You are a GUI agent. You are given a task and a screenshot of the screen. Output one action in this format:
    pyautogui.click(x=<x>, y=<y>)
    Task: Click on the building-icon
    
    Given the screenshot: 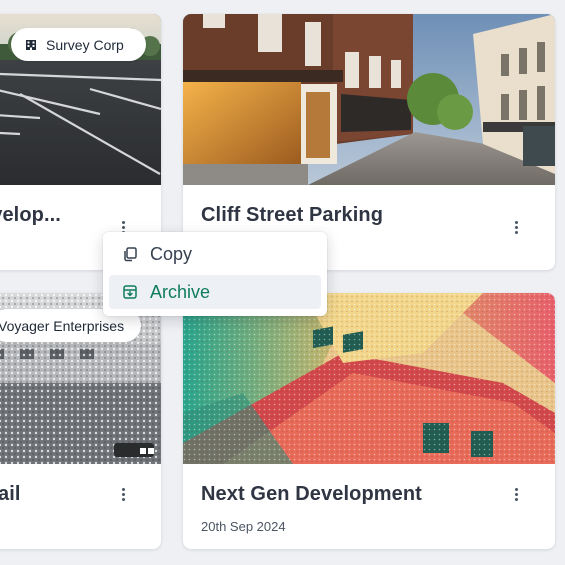 What is the action you would take?
    pyautogui.click(x=31, y=45)
    